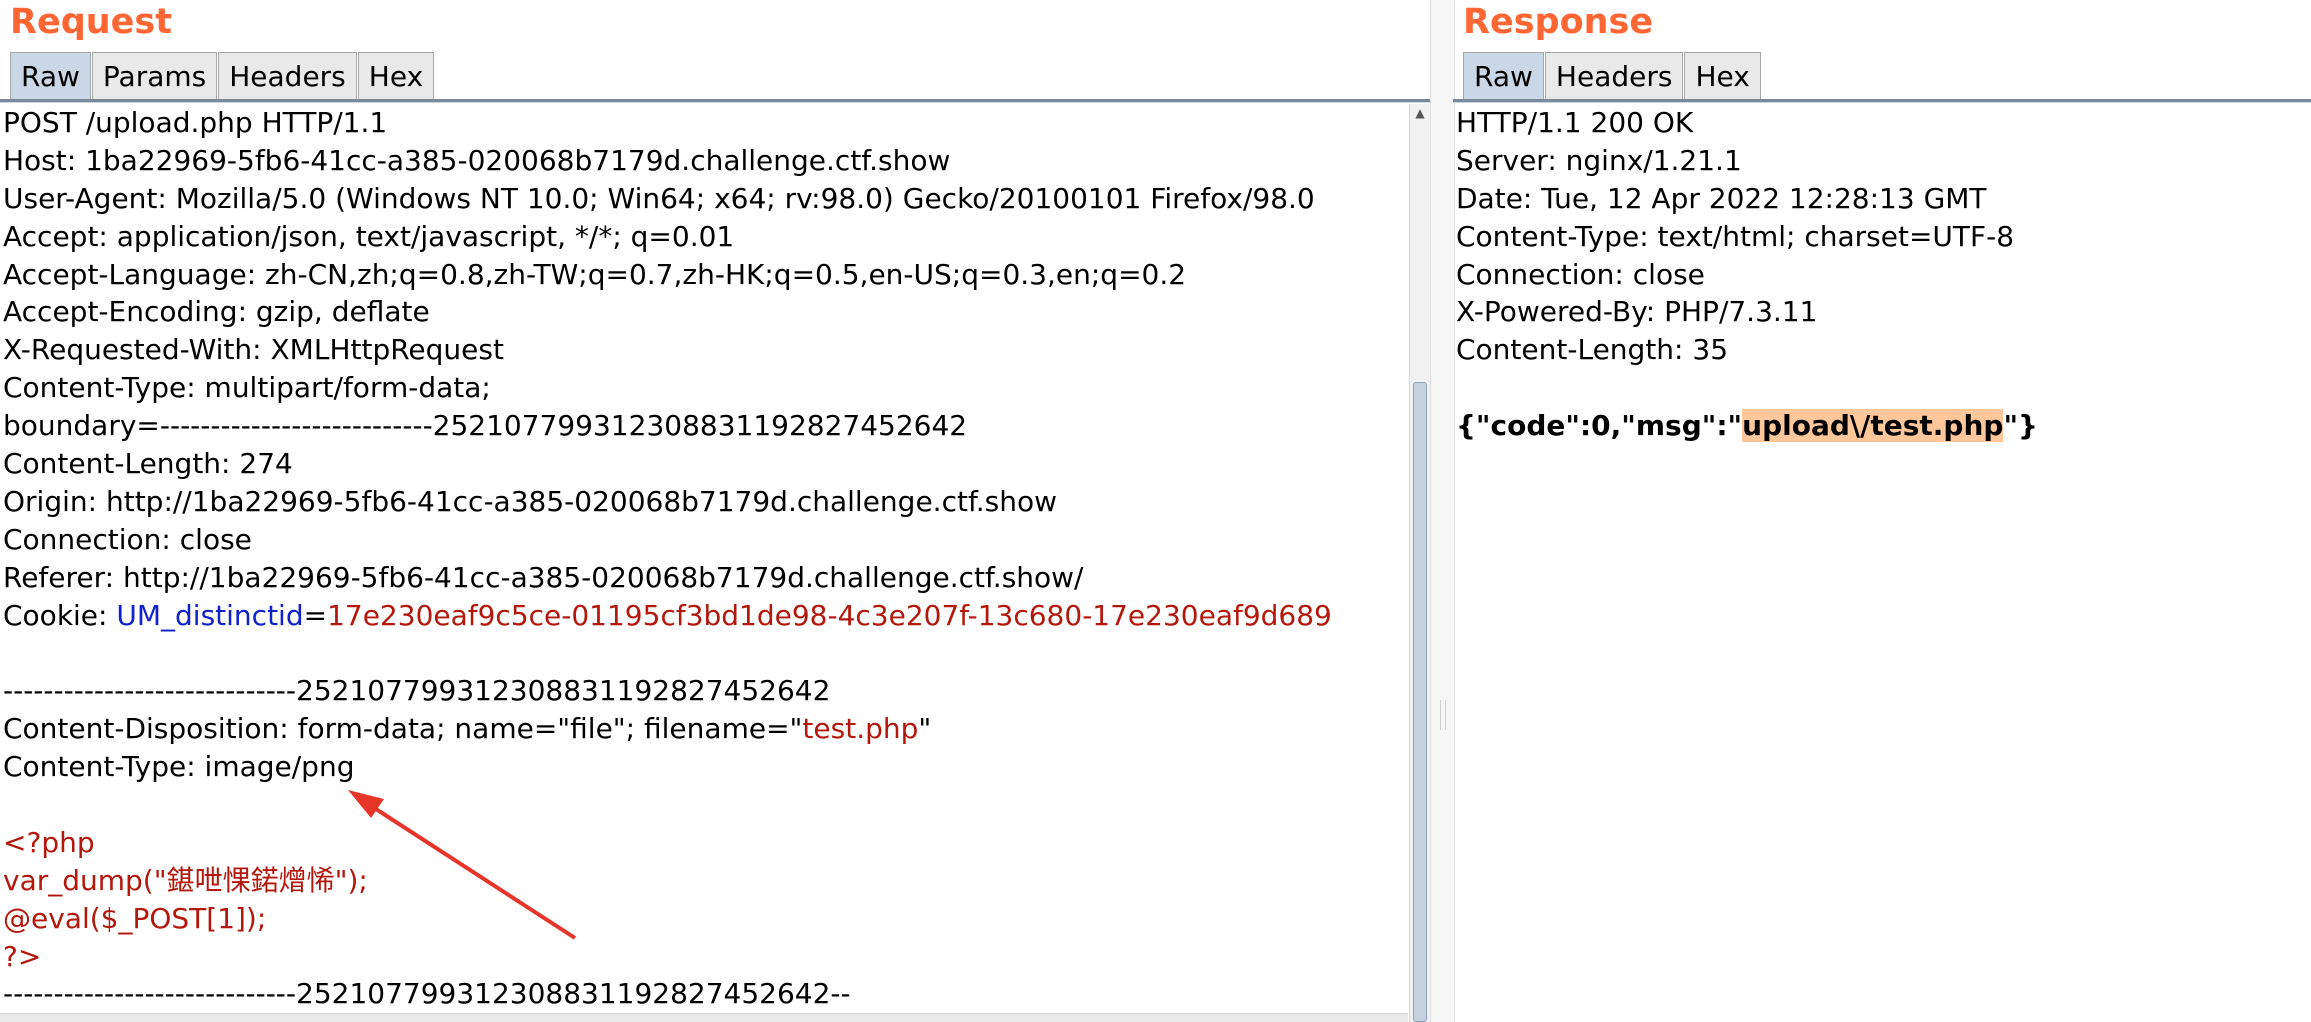 The height and width of the screenshot is (1022, 2311). What do you see at coordinates (148, 464) in the screenshot?
I see `line-text: Content-Length: 274` at bounding box center [148, 464].